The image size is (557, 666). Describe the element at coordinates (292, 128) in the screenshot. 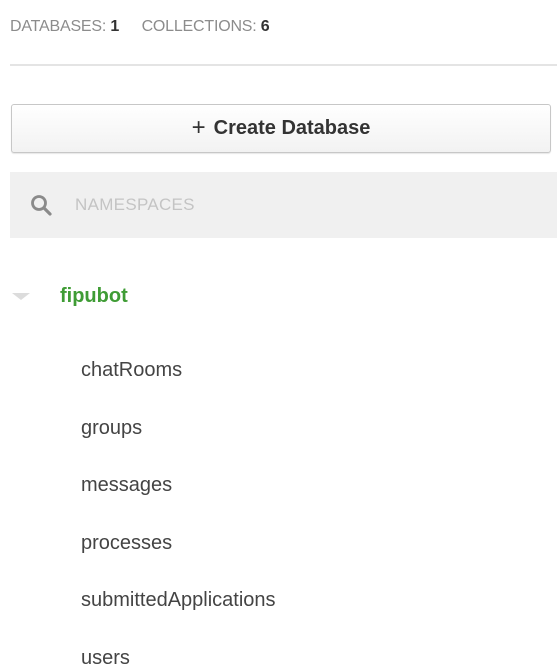

I see `create-database-label: Create Database` at that location.